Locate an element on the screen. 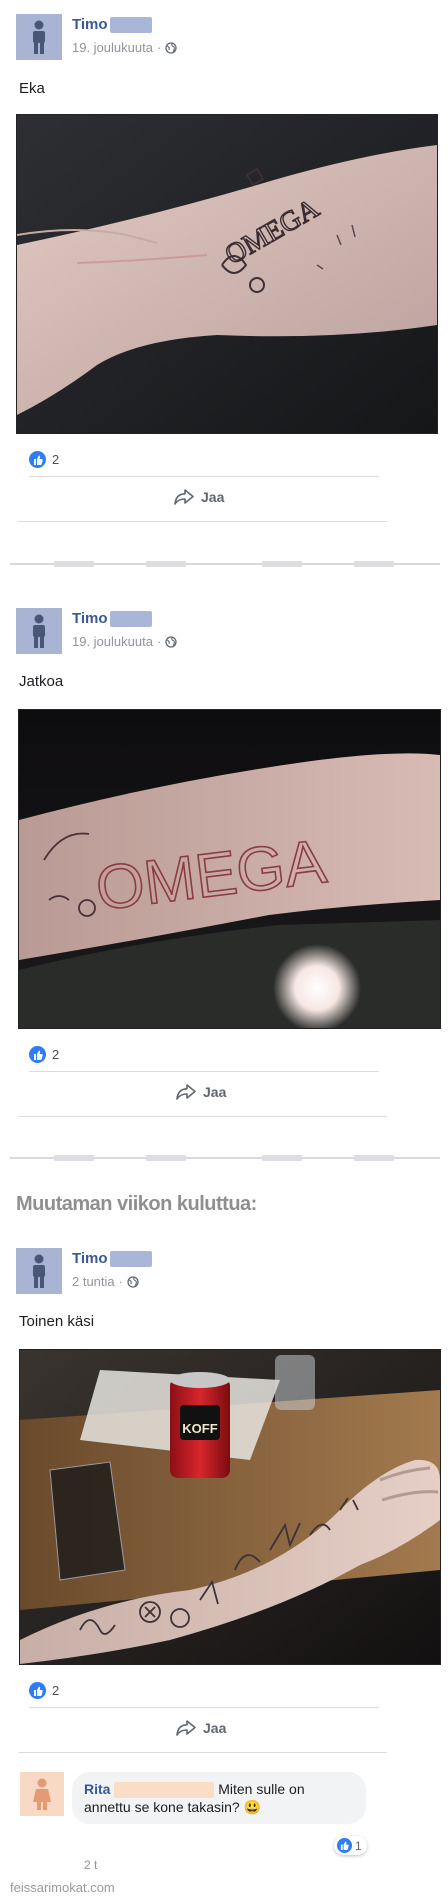 Image resolution: width=448 pixels, height=1902 pixels. post-meta: 2 tuntia · is located at coordinates (105, 1281).